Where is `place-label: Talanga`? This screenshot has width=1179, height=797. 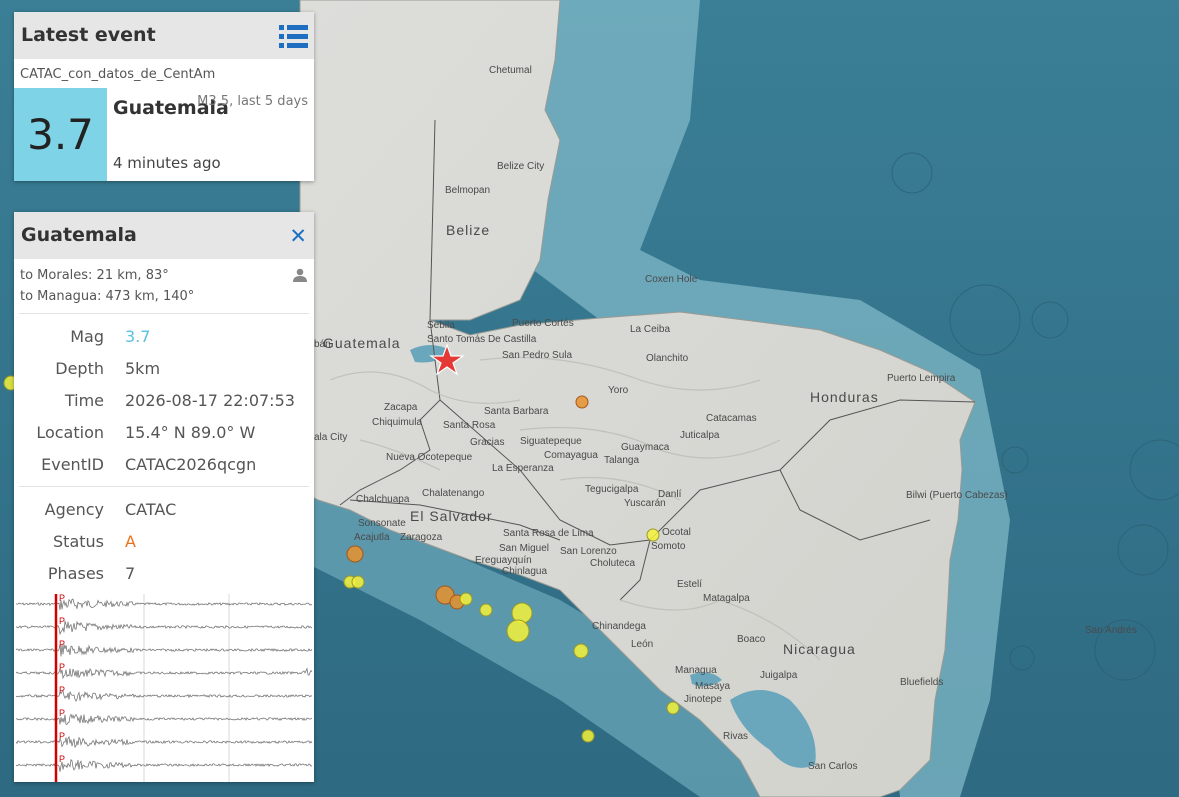 place-label: Talanga is located at coordinates (621, 460).